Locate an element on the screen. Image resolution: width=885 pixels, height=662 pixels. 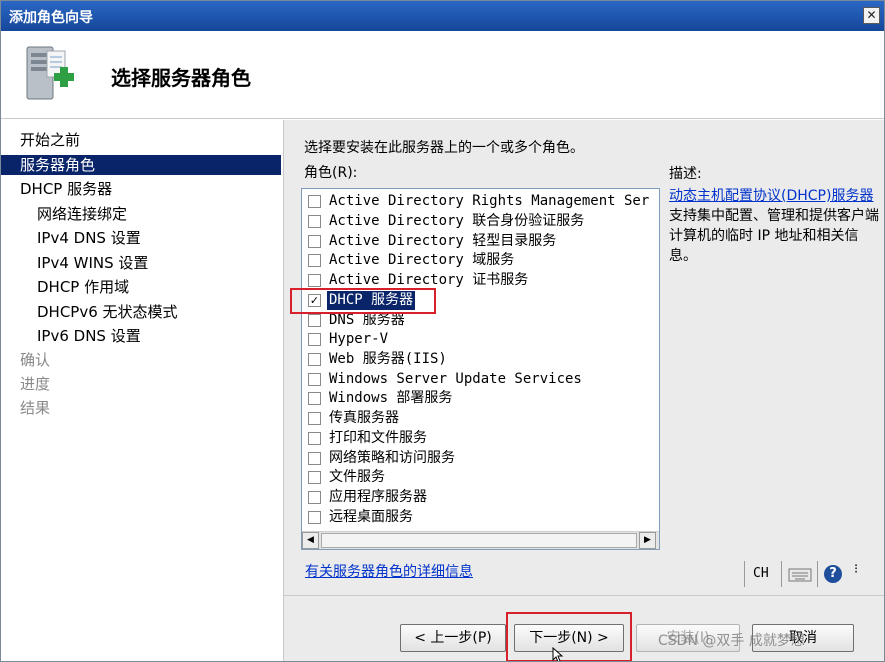
scroll-right-icon: ▶ is located at coordinates (647, 540).